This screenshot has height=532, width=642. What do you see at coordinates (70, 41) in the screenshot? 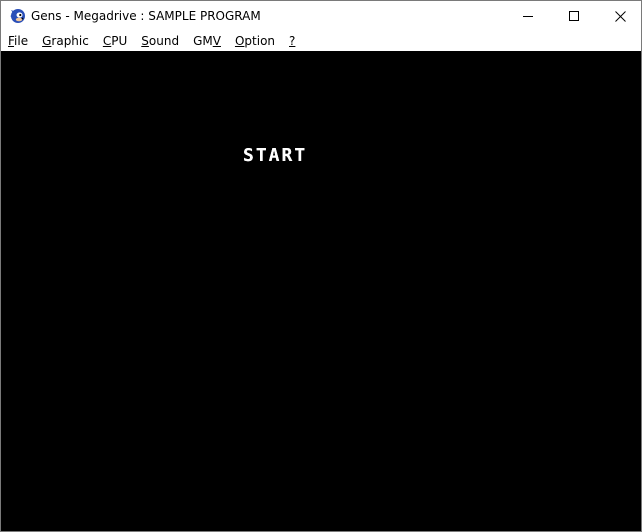
I see `menu-graphic-rest: raphic` at bounding box center [70, 41].